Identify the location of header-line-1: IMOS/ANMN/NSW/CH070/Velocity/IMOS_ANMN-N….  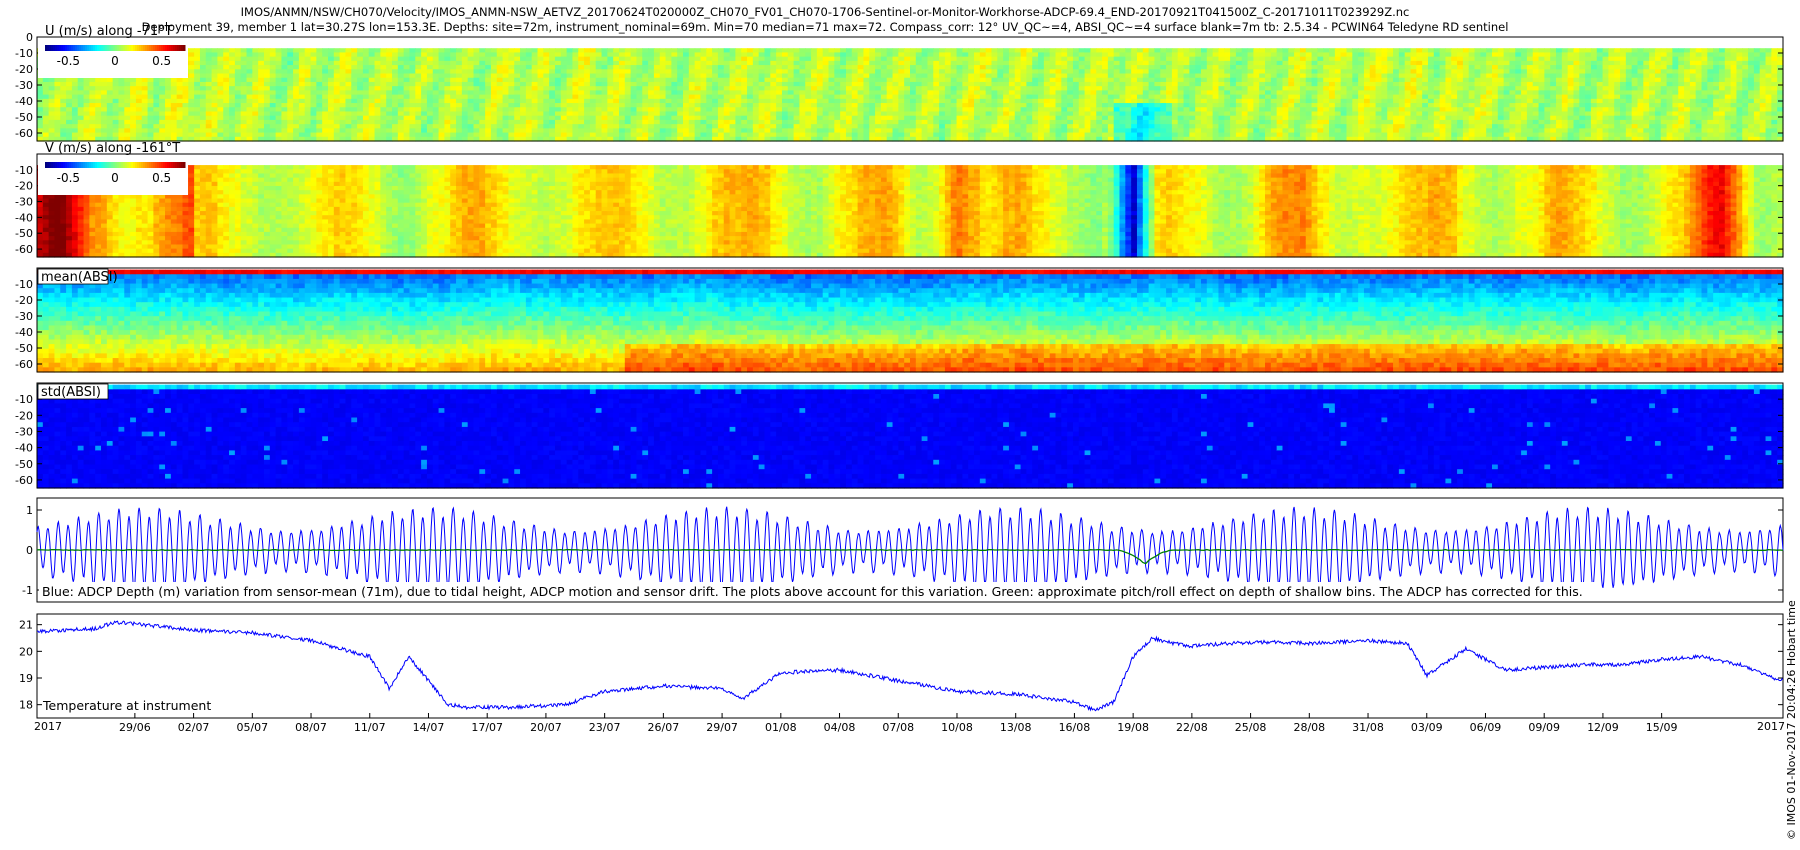
(825, 12).